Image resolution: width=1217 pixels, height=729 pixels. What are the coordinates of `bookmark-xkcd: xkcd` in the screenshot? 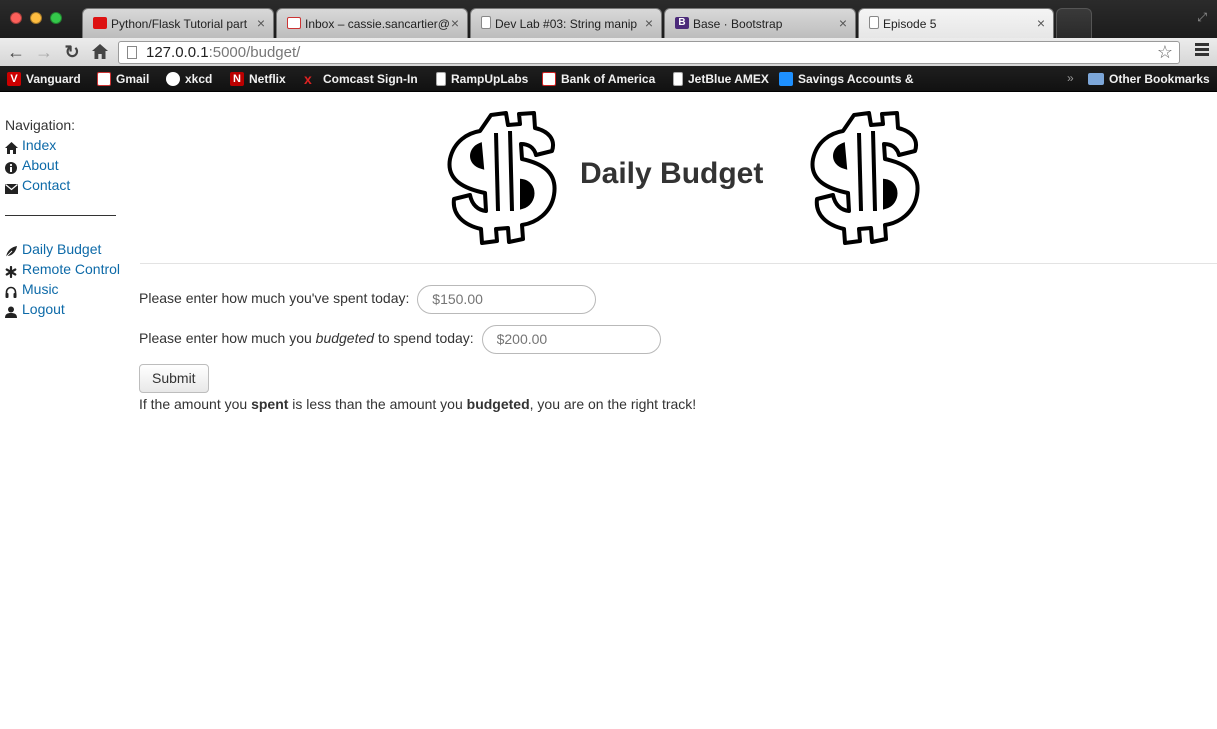 It's located at (189, 79).